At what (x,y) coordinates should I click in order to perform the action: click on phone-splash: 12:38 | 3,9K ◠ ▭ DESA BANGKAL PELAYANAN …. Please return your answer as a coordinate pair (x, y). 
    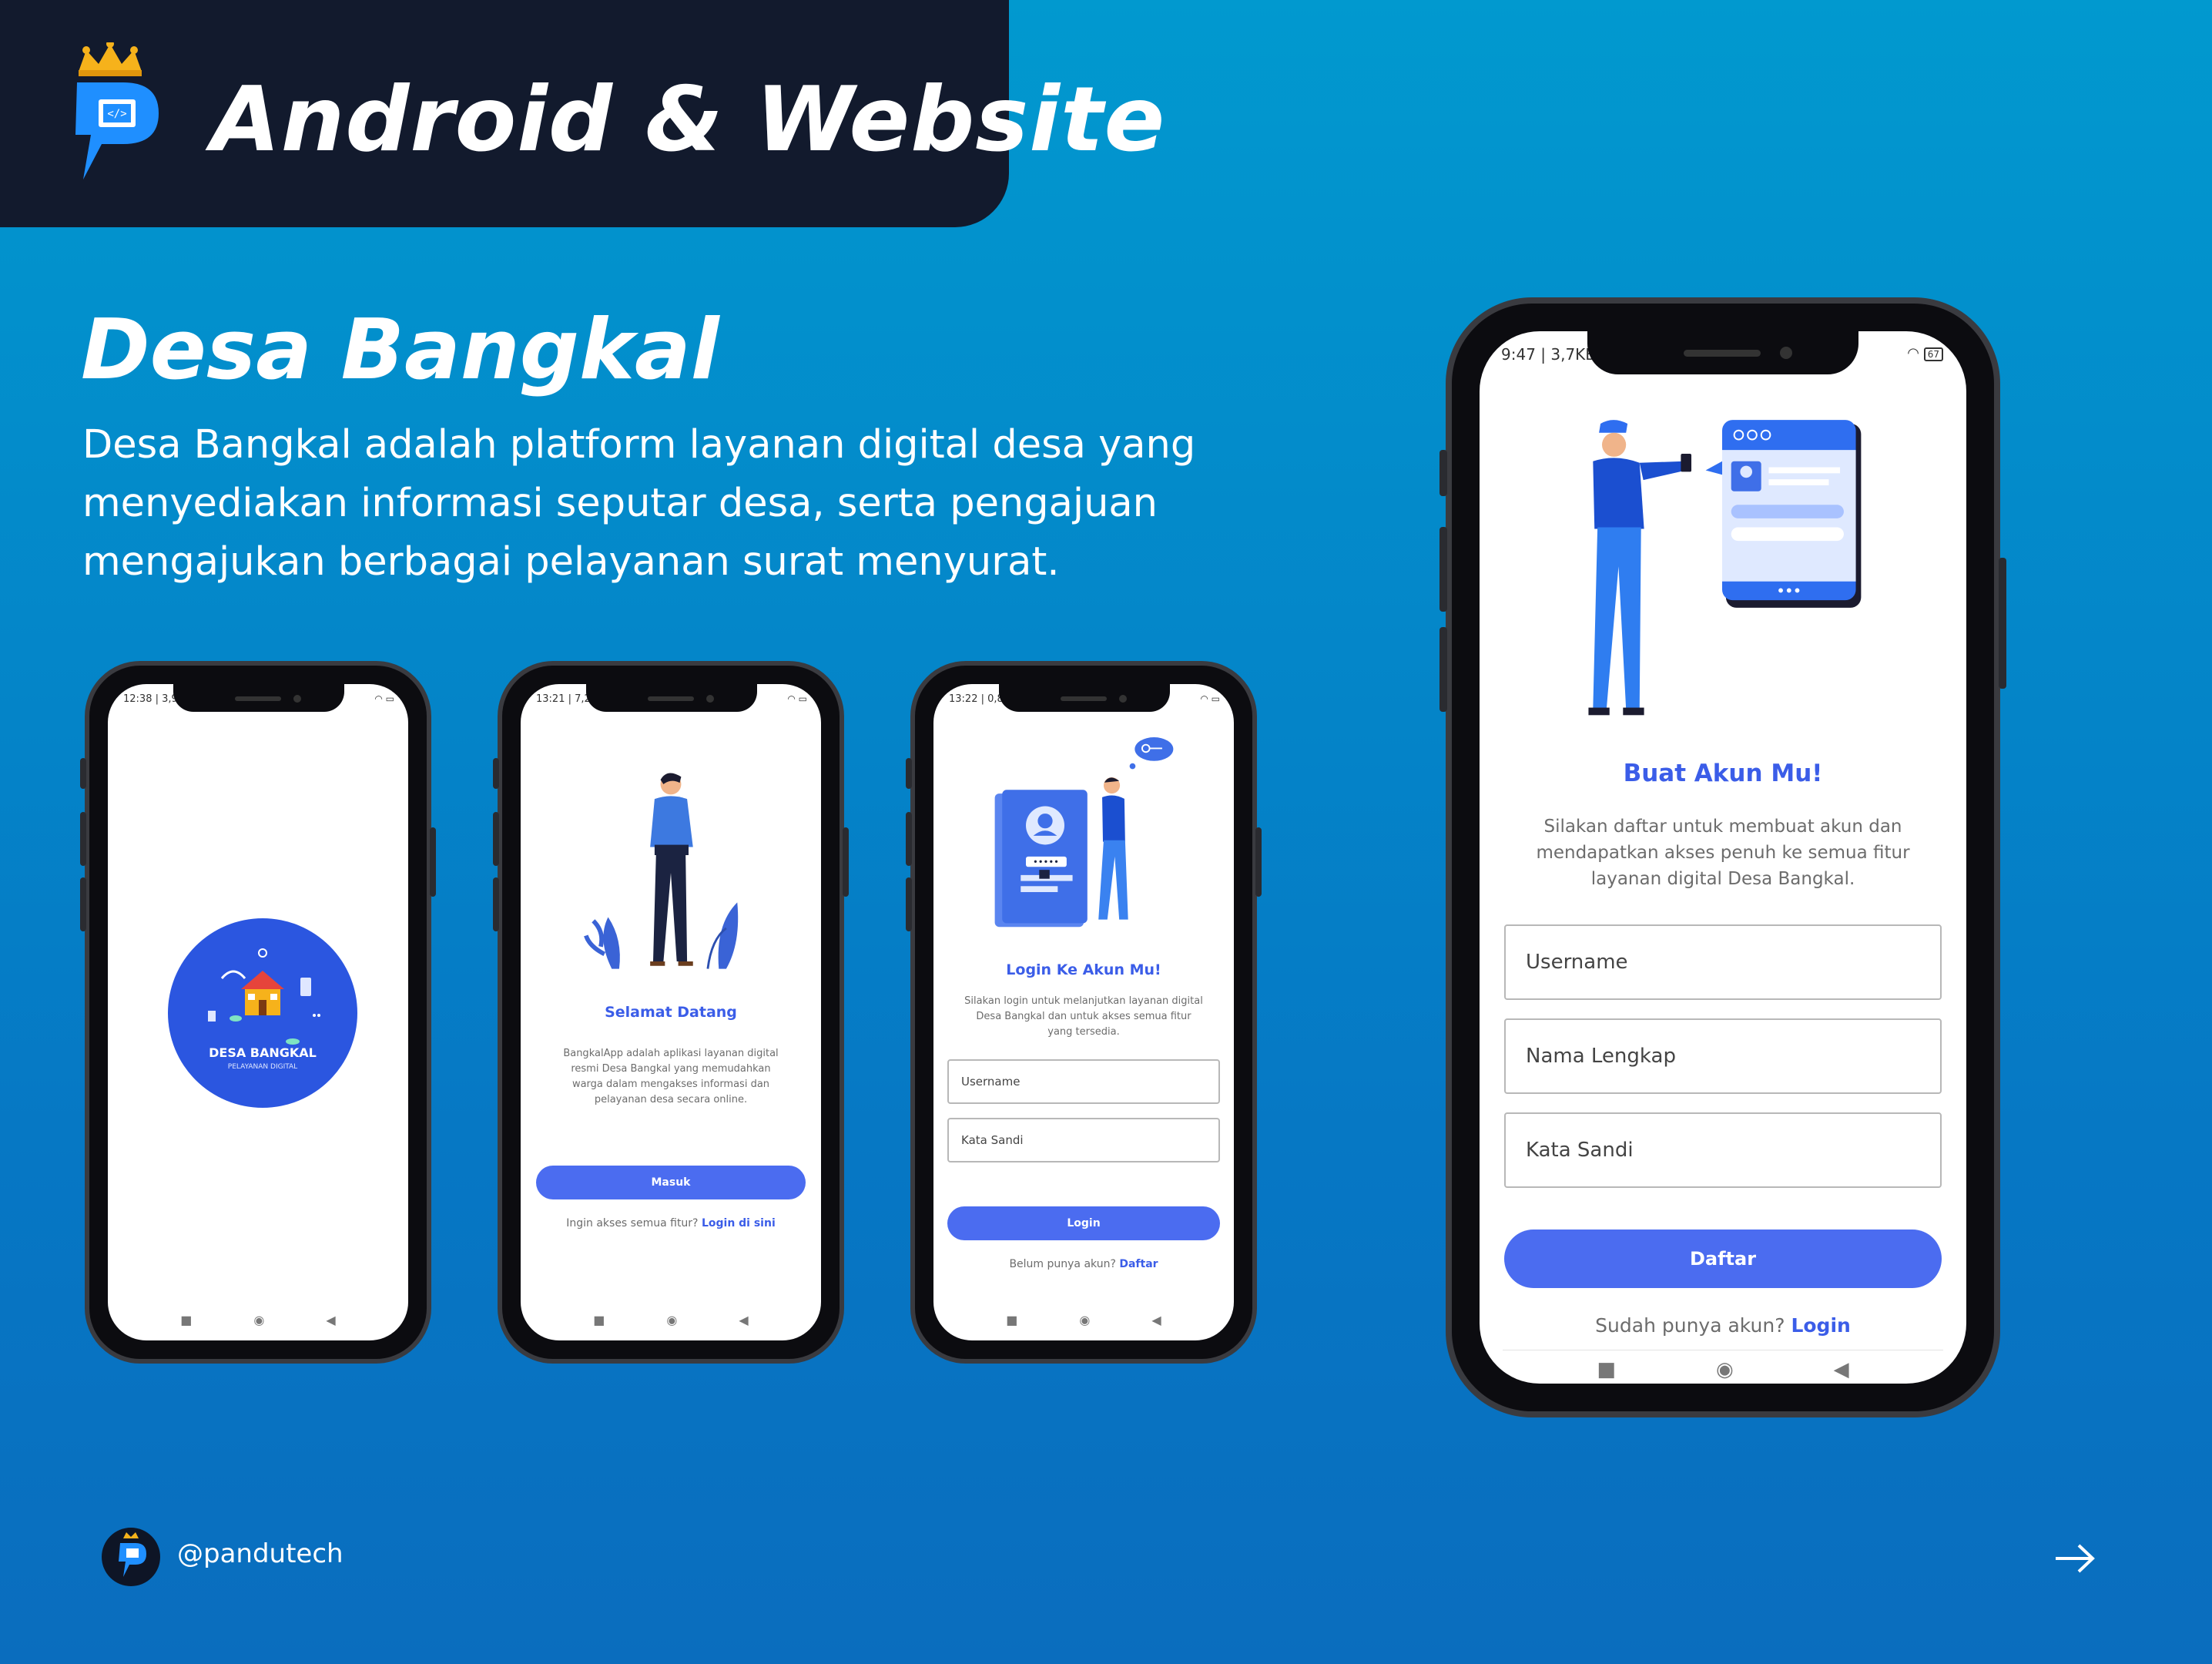
    Looking at the image, I should click on (258, 1013).